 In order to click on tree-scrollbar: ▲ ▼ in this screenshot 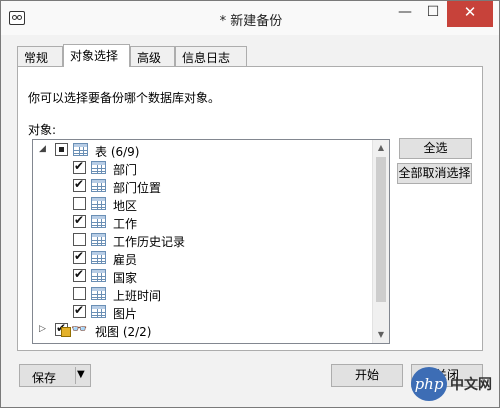, I will do `click(380, 241)`.